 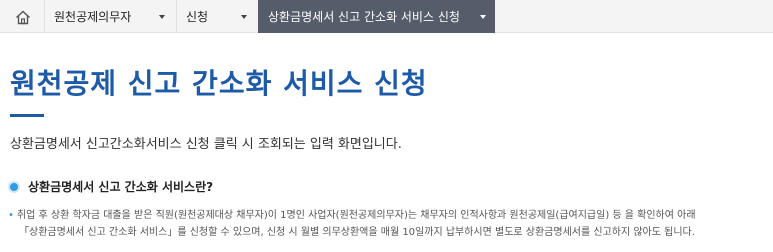 I want to click on breadcrumb: 원천공제의무자 신청 상환금명세서 신고 간소화 서비스 신청, so click(x=386, y=16).